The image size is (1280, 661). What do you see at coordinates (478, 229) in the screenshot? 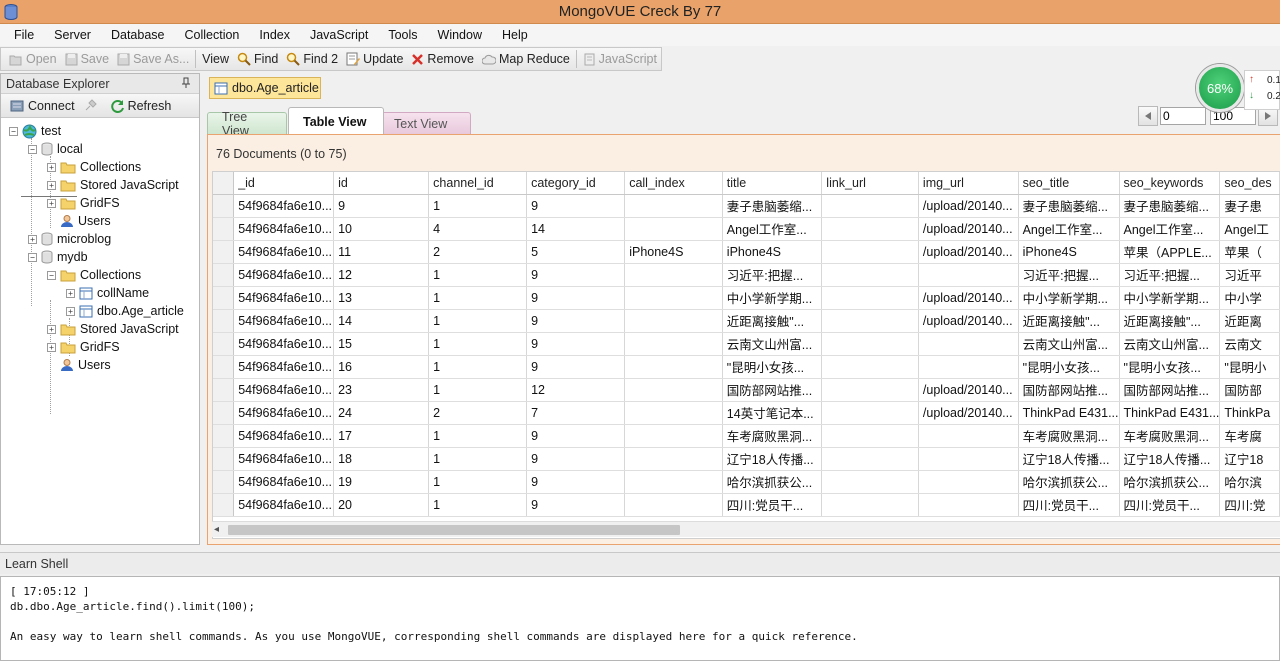
I see `table-cell: 4` at bounding box center [478, 229].